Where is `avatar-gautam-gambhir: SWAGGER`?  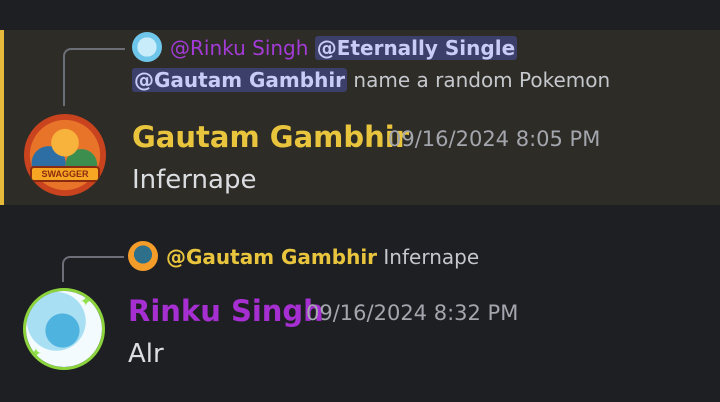 avatar-gautam-gambhir: SWAGGER is located at coordinates (65, 155).